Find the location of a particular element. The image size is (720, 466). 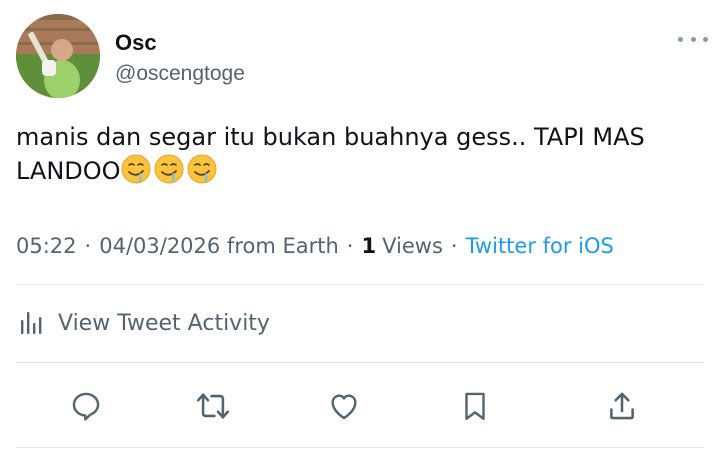

avatar is located at coordinates (58, 56).